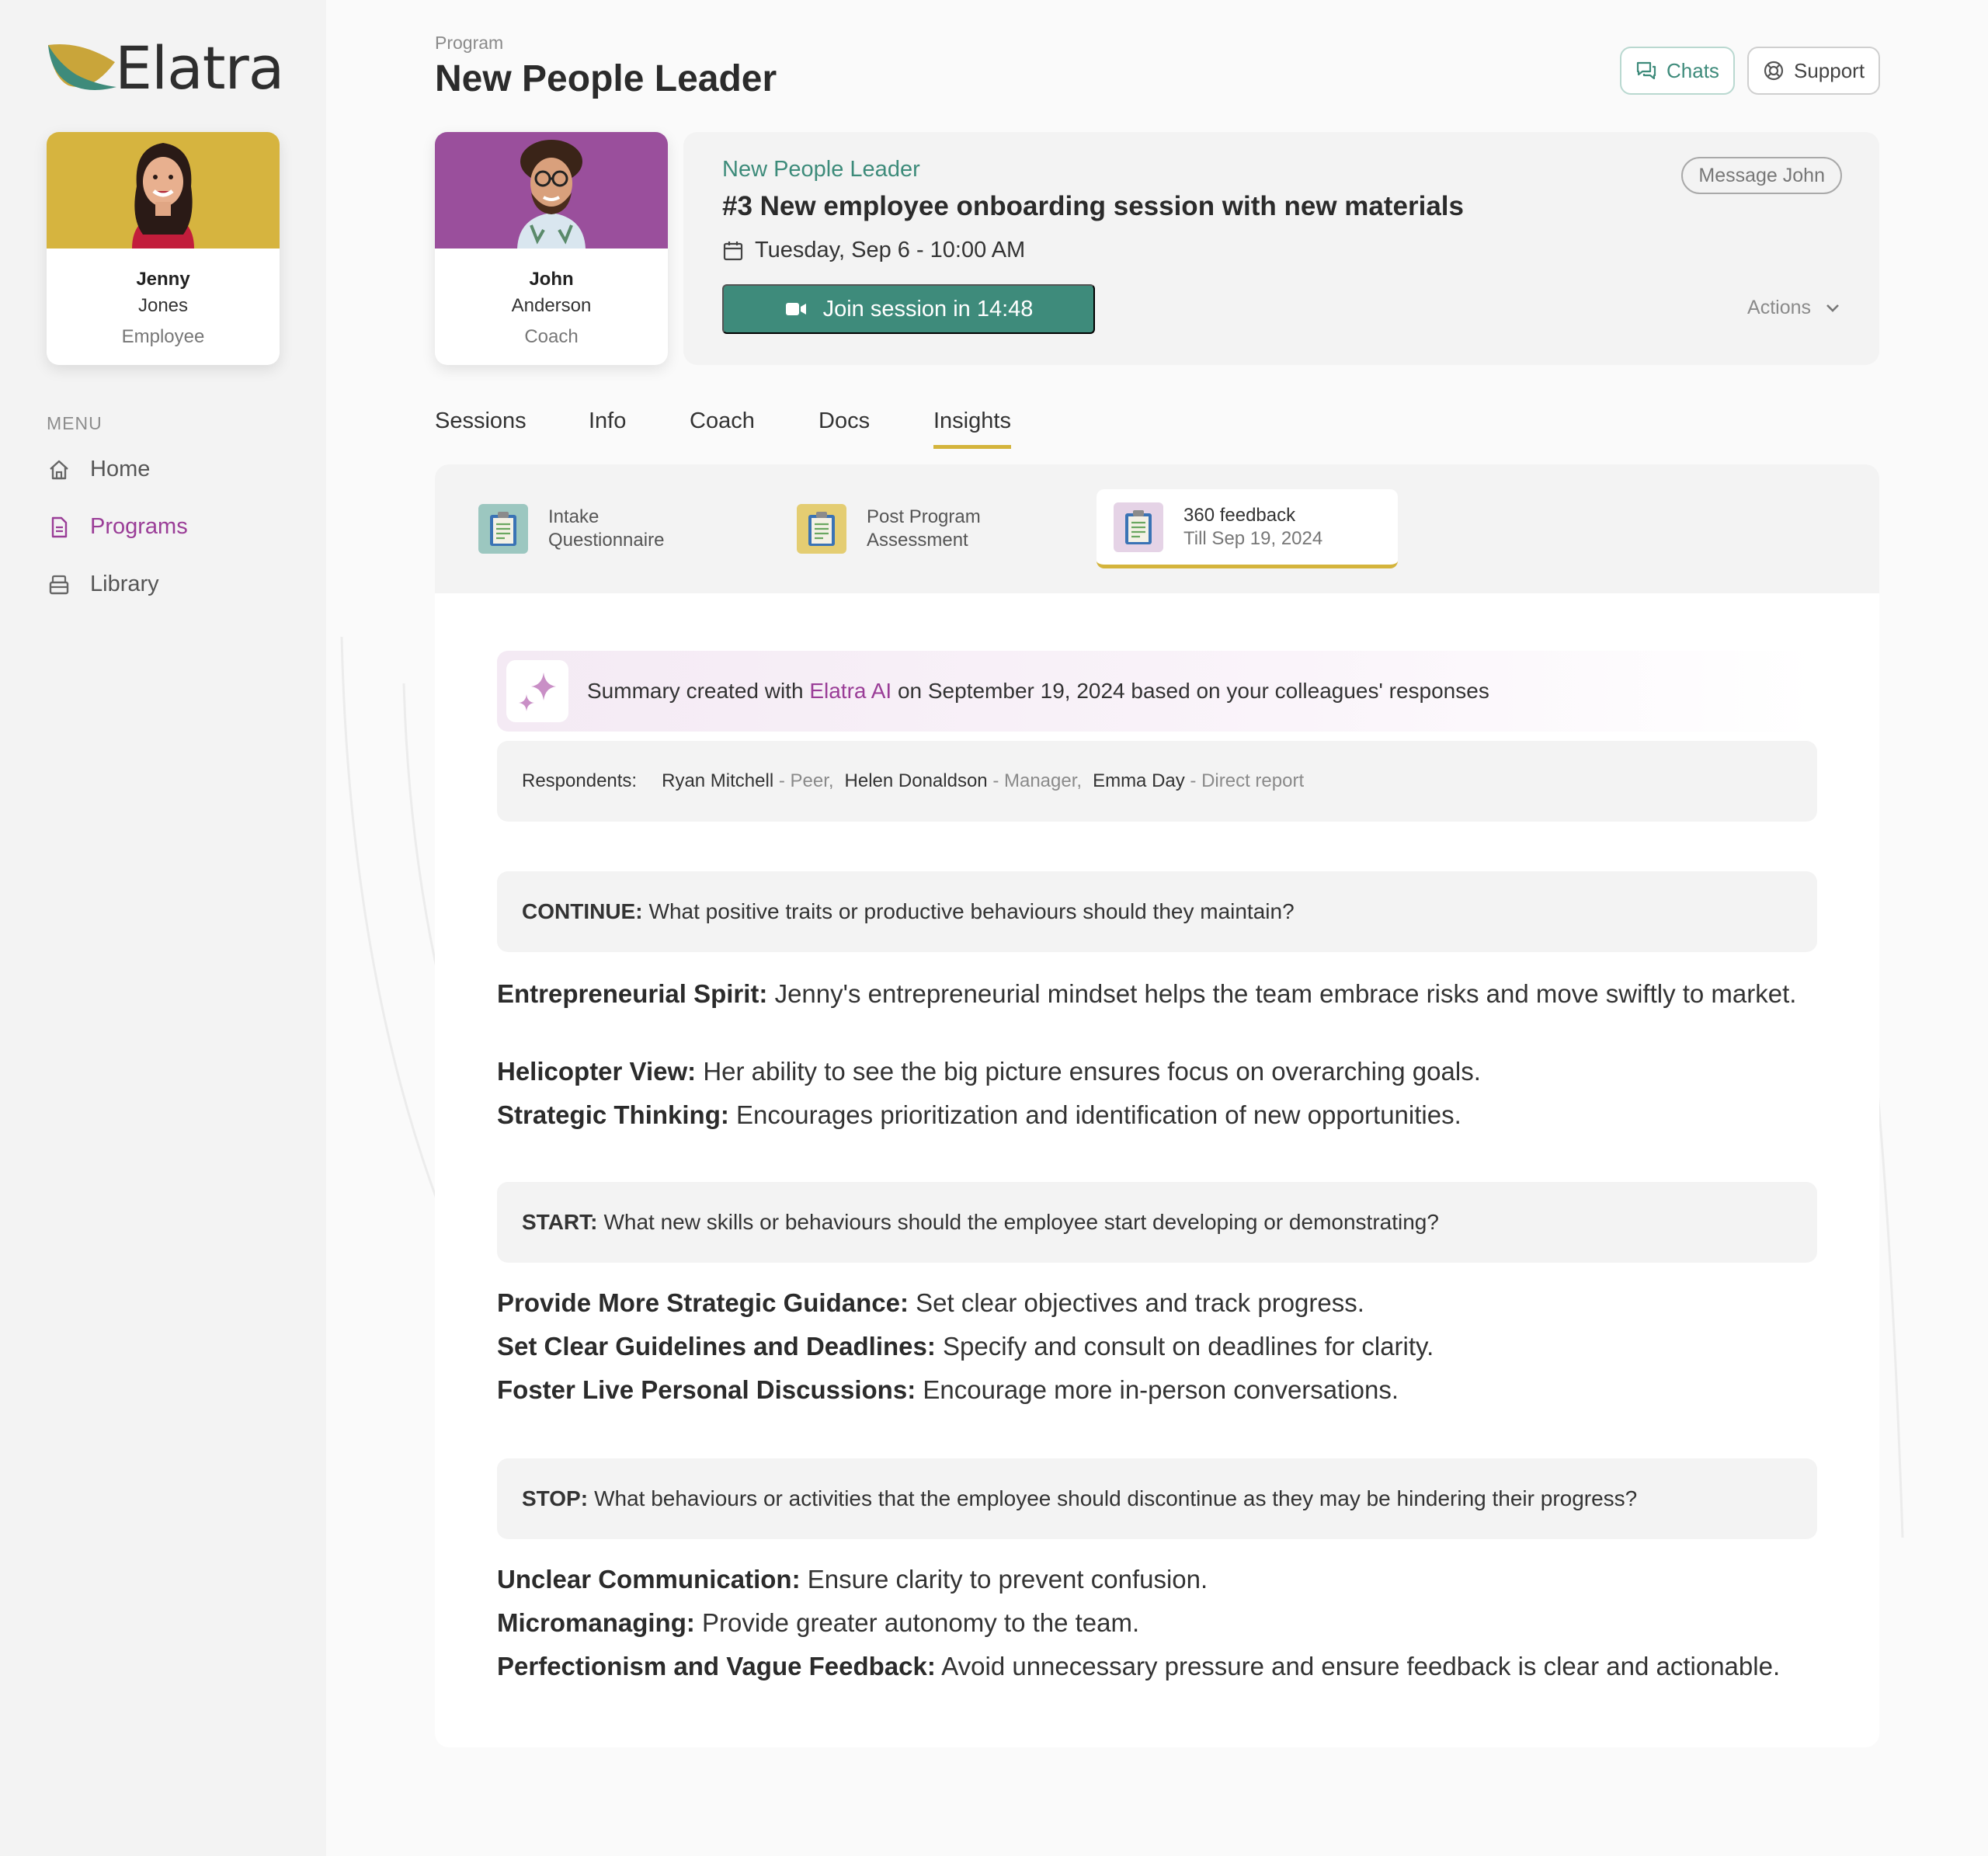 The image size is (1988, 1856). Describe the element at coordinates (1139, 780) in the screenshot. I see `respondent-name: Emma Day` at that location.